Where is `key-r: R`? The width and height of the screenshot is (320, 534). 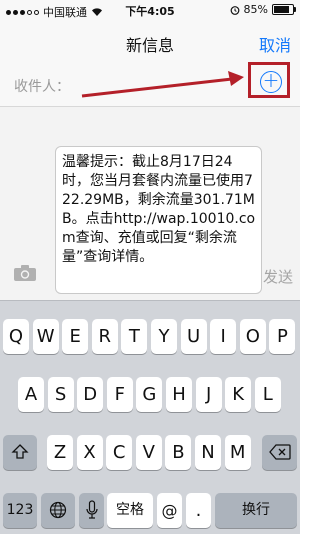 key-r: R is located at coordinates (104, 336).